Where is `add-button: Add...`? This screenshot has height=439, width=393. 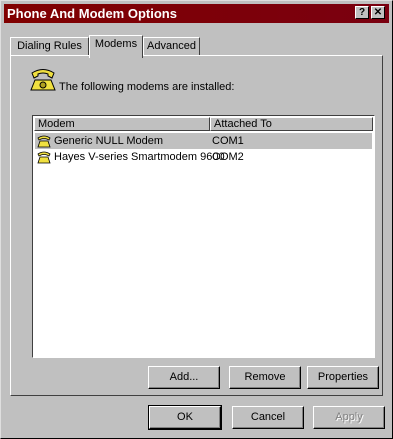
add-button: Add... is located at coordinates (184, 377).